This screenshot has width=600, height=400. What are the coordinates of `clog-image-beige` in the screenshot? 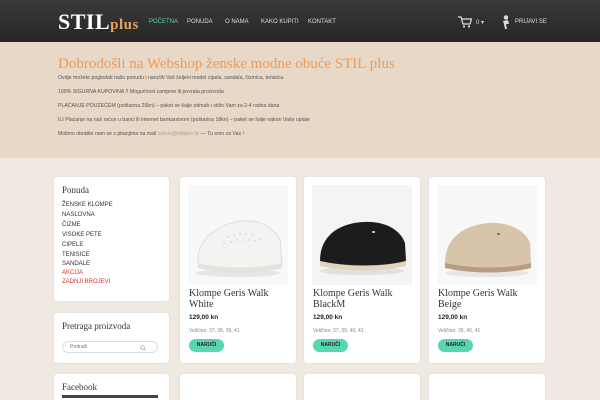 It's located at (488, 249).